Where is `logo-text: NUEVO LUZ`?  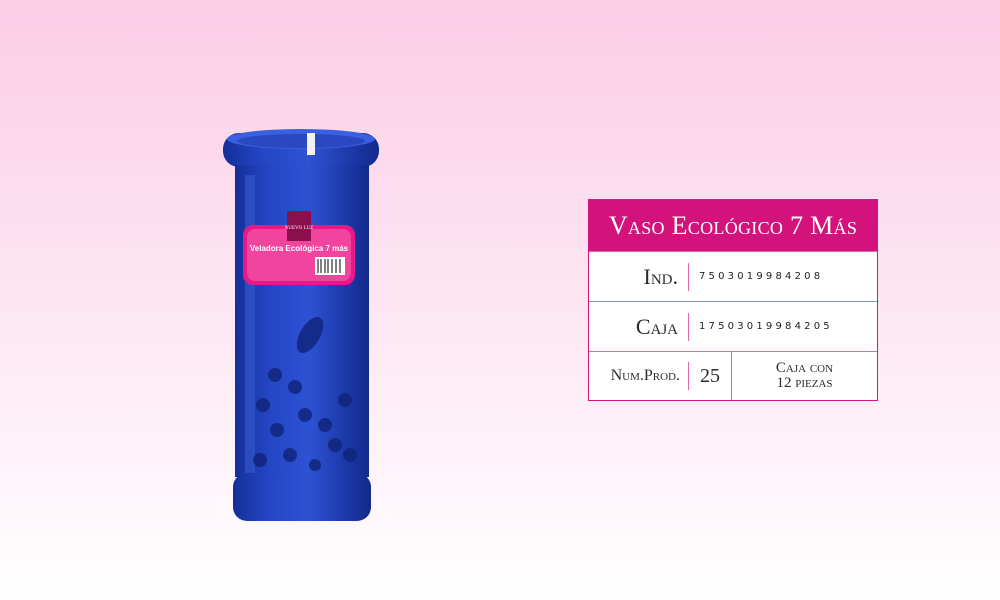
logo-text: NUEVO LUZ is located at coordinates (299, 228).